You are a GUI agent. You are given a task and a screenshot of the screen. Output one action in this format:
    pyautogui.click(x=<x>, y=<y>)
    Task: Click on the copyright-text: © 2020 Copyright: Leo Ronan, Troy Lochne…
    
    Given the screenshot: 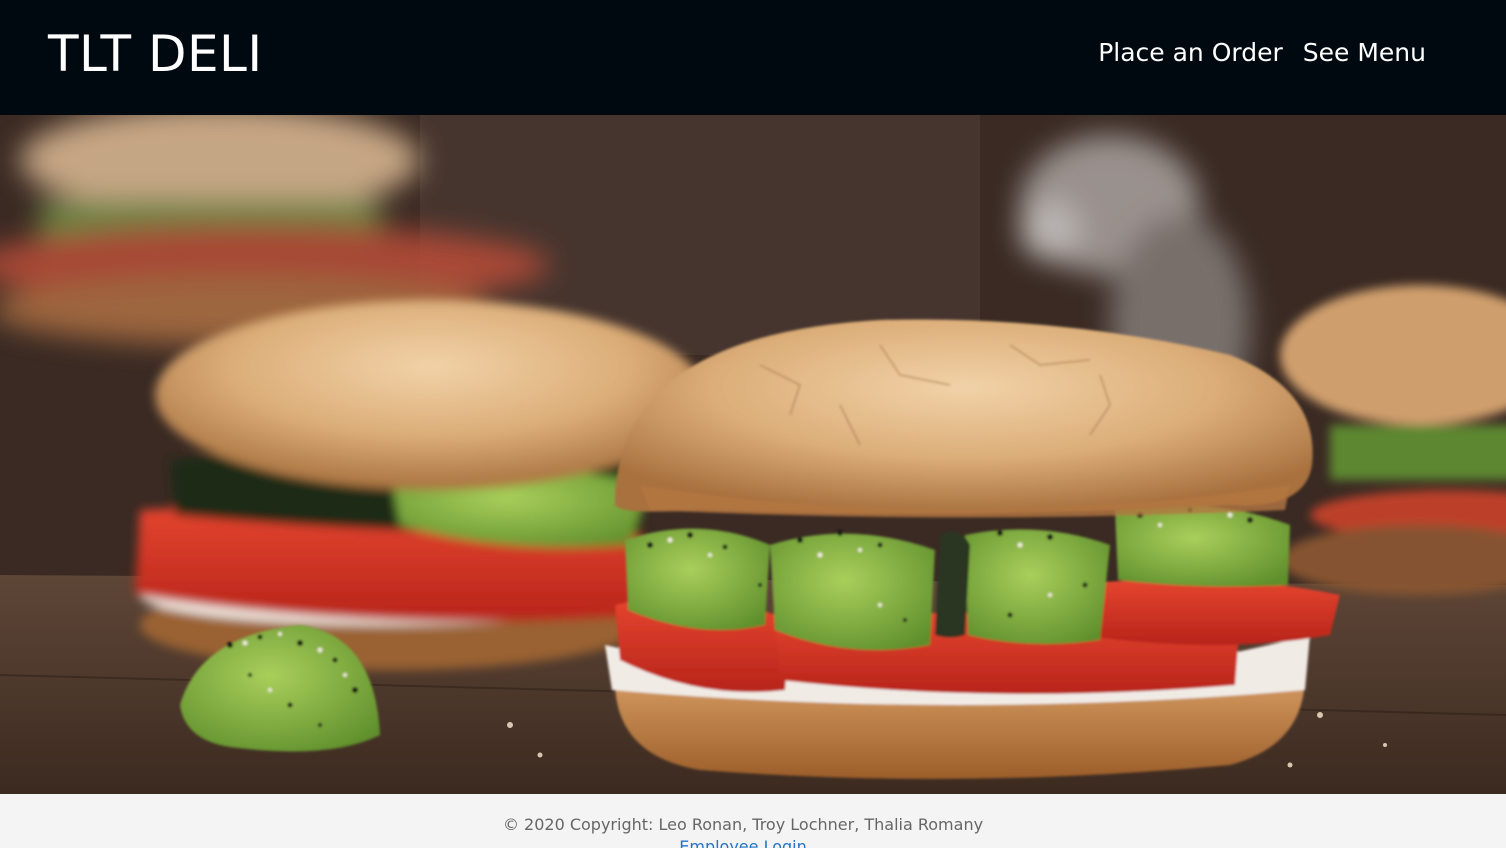 What is the action you would take?
    pyautogui.click(x=743, y=824)
    